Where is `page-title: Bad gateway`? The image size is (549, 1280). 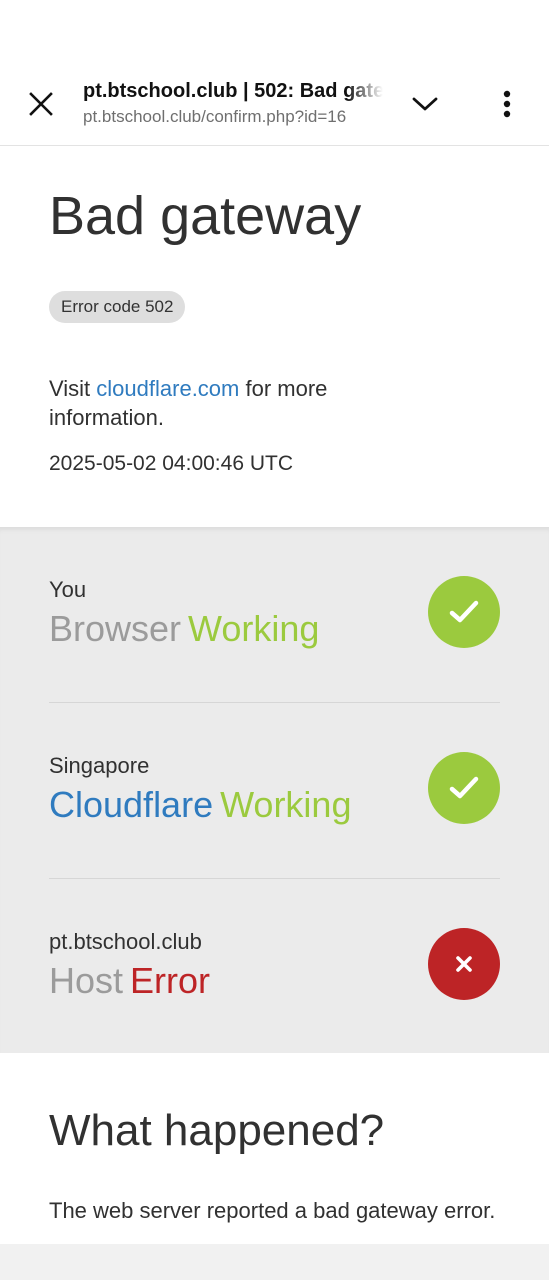
page-title: Bad gateway is located at coordinates (205, 216).